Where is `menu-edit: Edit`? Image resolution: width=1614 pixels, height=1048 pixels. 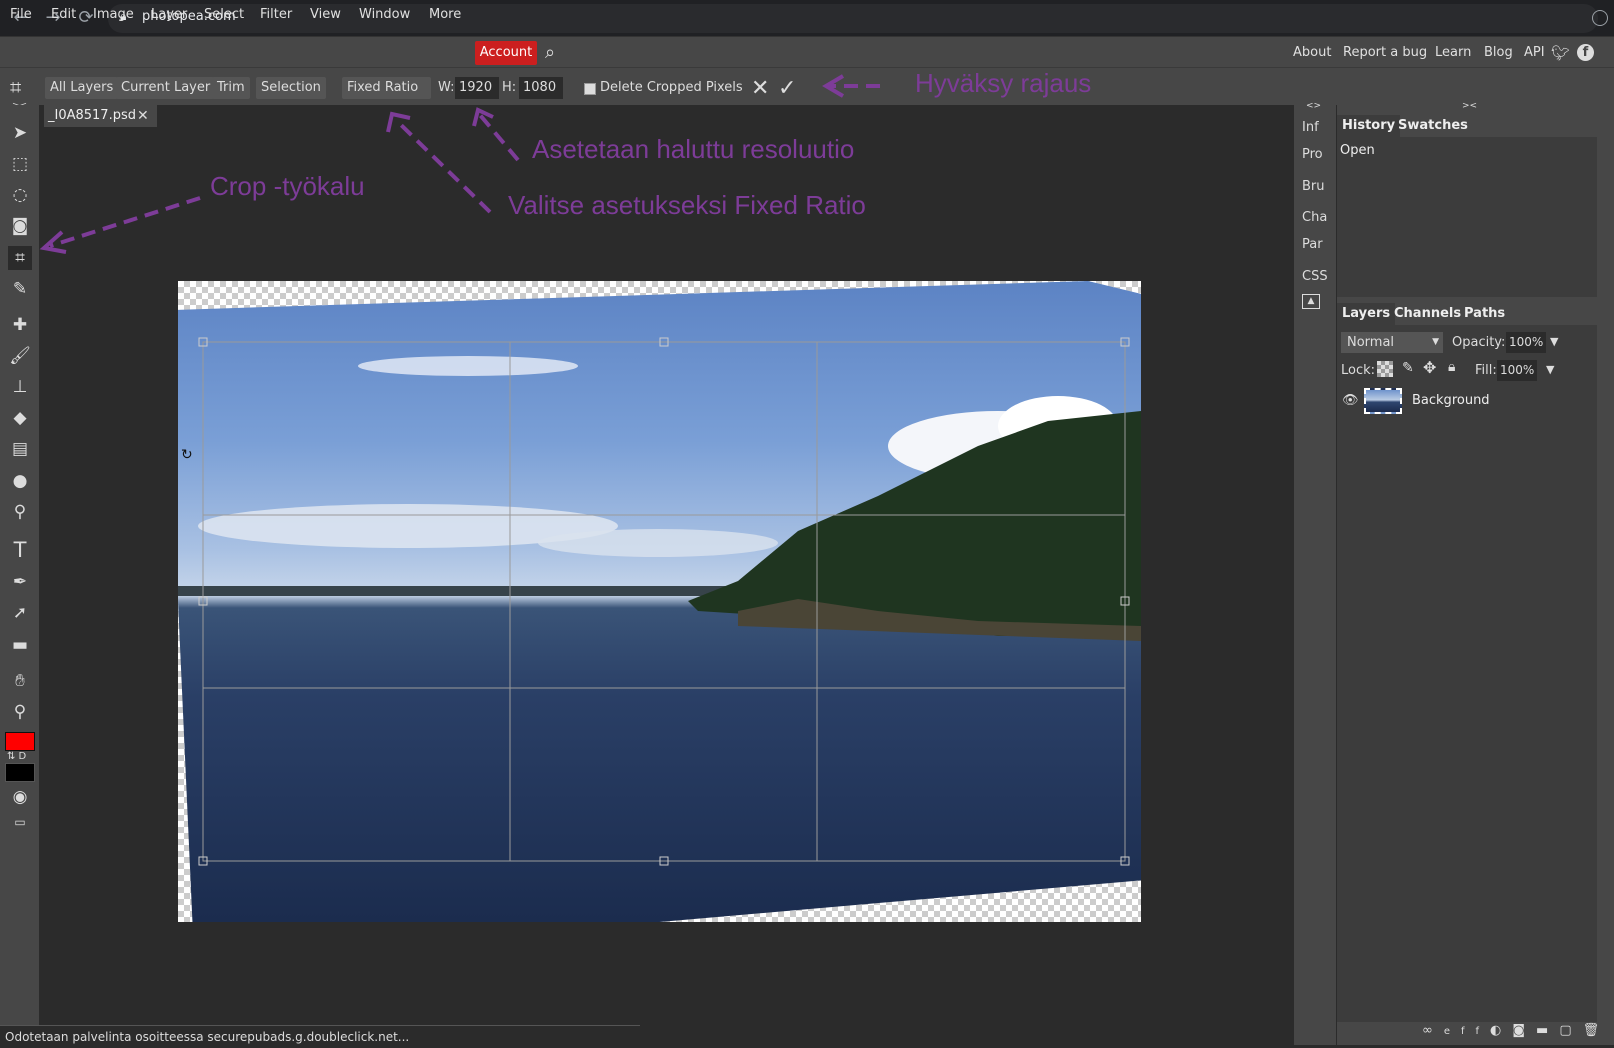
menu-edit: Edit is located at coordinates (63, 14).